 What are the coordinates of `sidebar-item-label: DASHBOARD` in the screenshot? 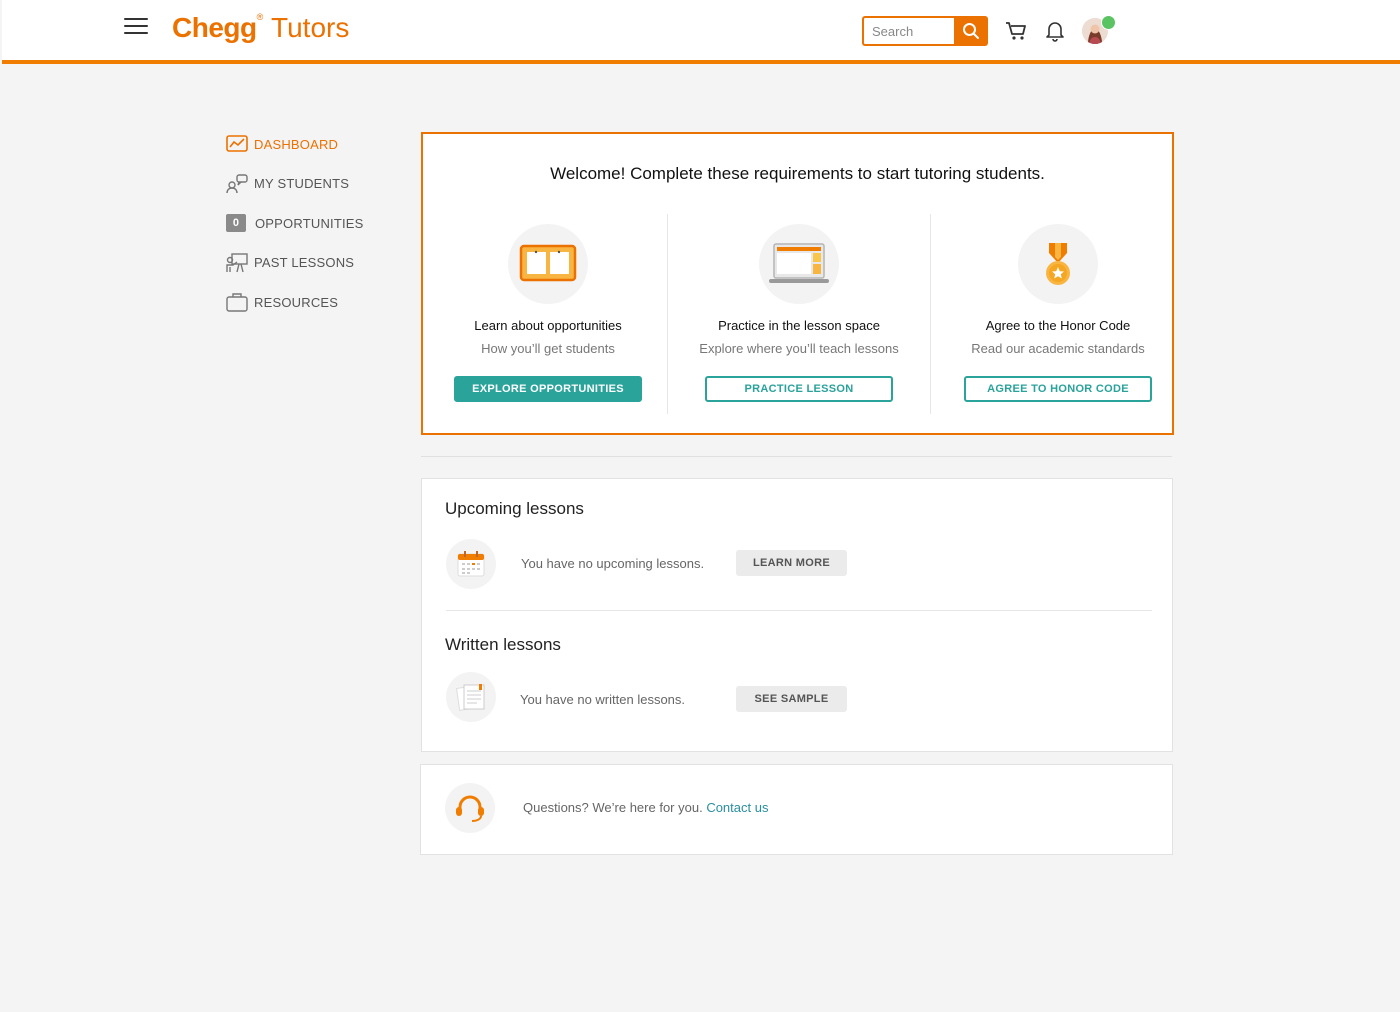 It's located at (296, 144).